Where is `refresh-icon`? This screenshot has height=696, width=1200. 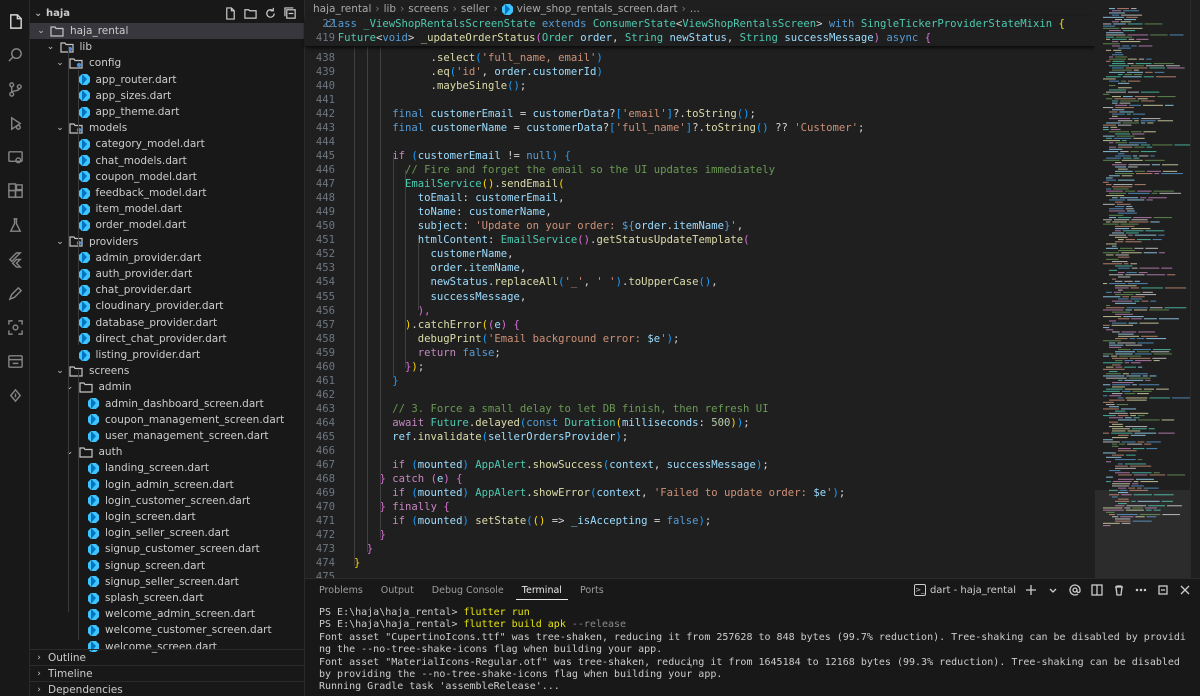 refresh-icon is located at coordinates (270, 13).